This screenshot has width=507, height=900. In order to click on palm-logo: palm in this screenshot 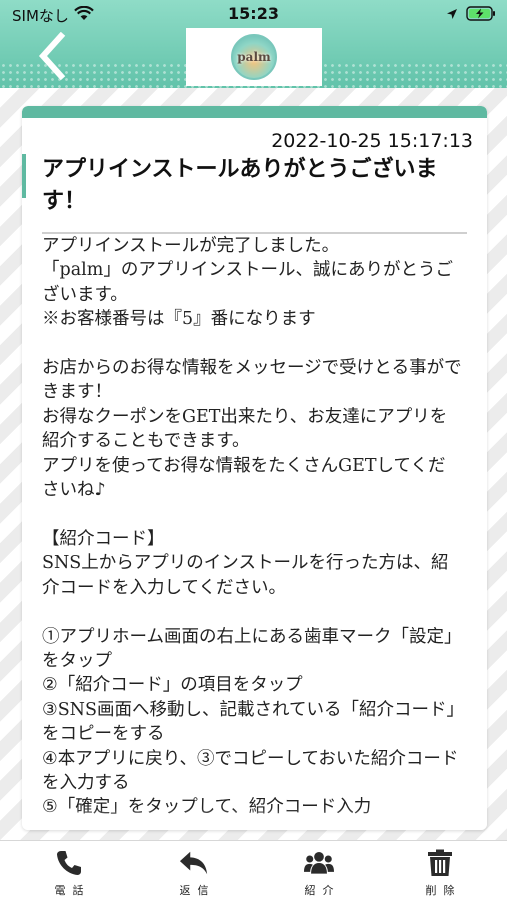, I will do `click(254, 57)`.